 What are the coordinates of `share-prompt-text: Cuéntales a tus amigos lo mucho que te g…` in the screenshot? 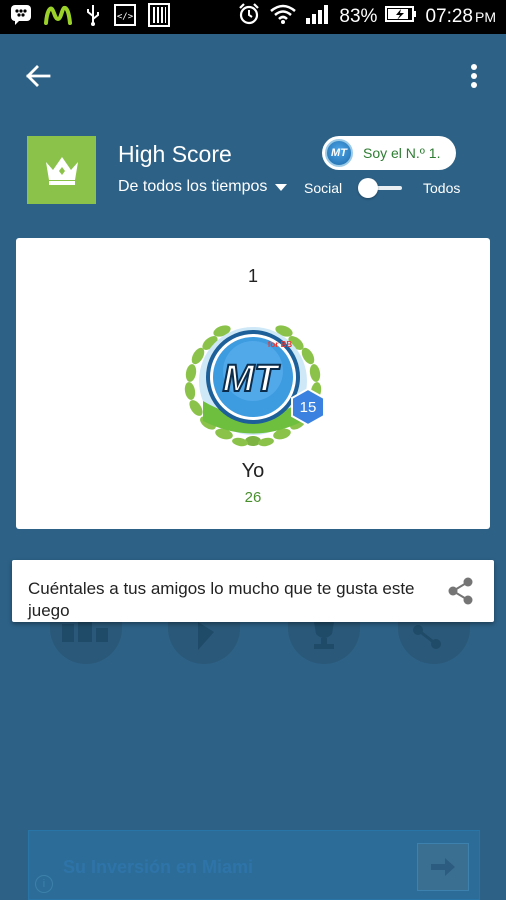 It's located at (221, 599).